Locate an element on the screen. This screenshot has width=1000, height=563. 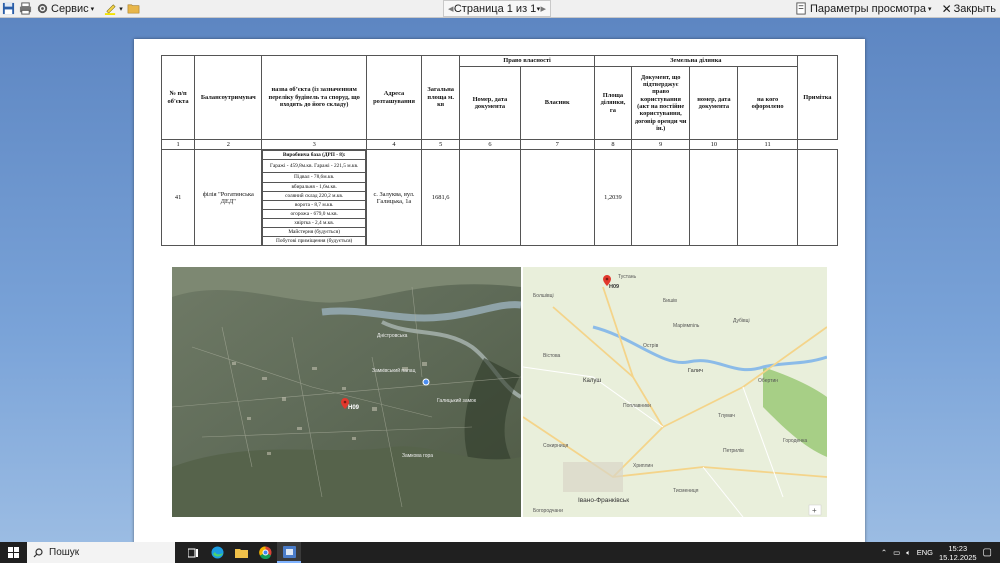
city-label: Городенка is located at coordinates (795, 441).